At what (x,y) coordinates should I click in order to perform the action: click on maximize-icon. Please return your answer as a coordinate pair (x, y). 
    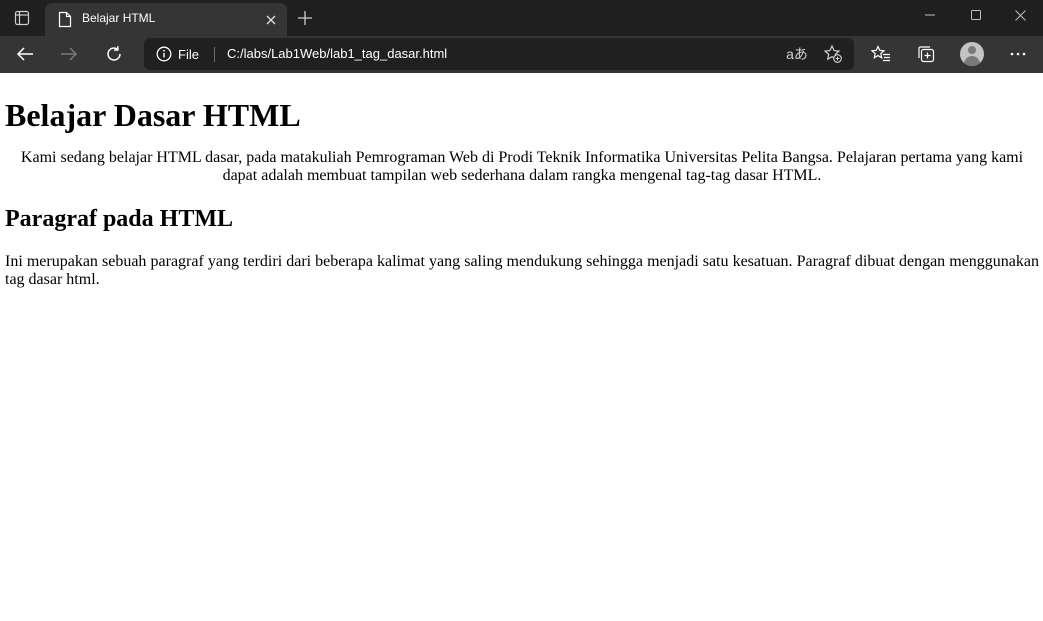
    Looking at the image, I should click on (976, 15).